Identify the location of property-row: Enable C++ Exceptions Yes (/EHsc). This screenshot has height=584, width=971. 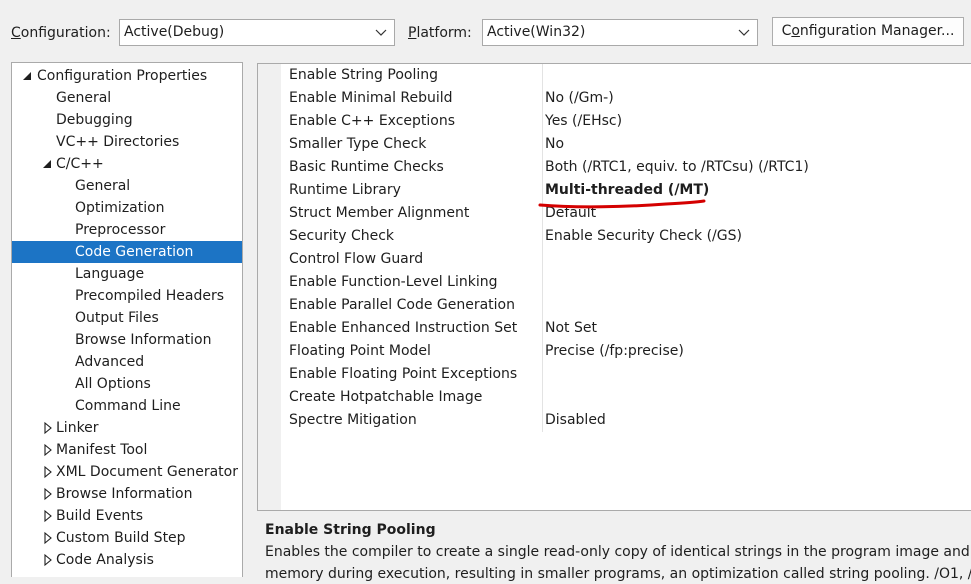
(626, 121).